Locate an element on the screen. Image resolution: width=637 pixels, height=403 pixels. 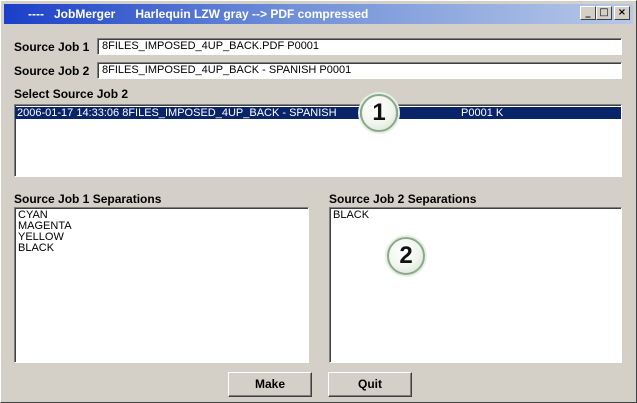
source-job-1-field: 8FILES_IMPOSED_4UP_BACK.PDF P0001 is located at coordinates (359, 46).